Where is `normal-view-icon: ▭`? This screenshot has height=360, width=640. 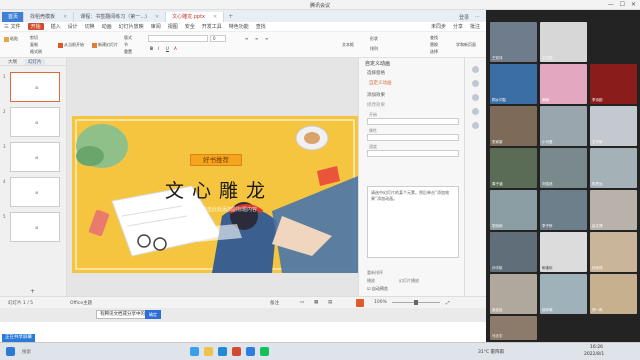
normal-view-icon: ▭ is located at coordinates (302, 302).